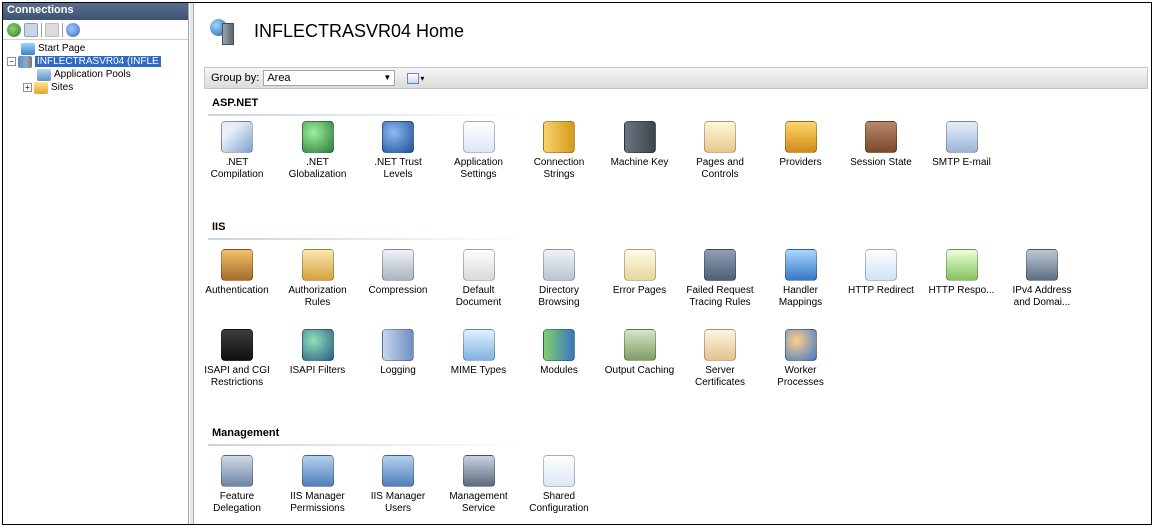  What do you see at coordinates (52, 29) in the screenshot?
I see `up-icon` at bounding box center [52, 29].